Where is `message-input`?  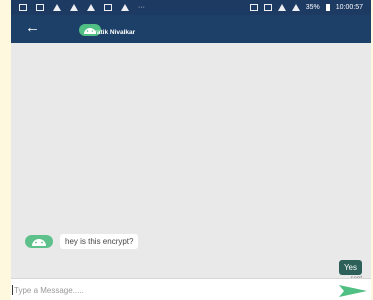
message-input is located at coordinates (173, 290).